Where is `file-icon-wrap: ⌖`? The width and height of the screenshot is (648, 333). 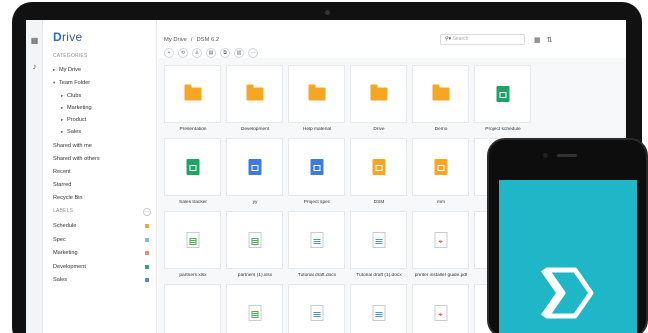
file-icon-wrap: ⌖ is located at coordinates (440, 240).